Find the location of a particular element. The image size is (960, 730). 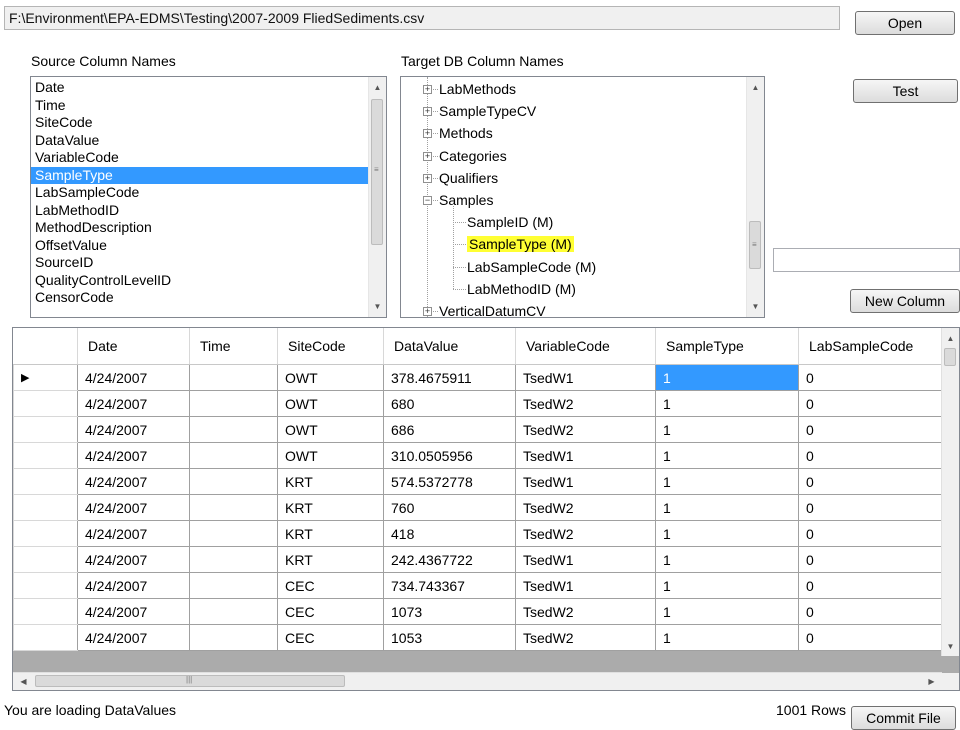

column-header: SampleType is located at coordinates (727, 346).